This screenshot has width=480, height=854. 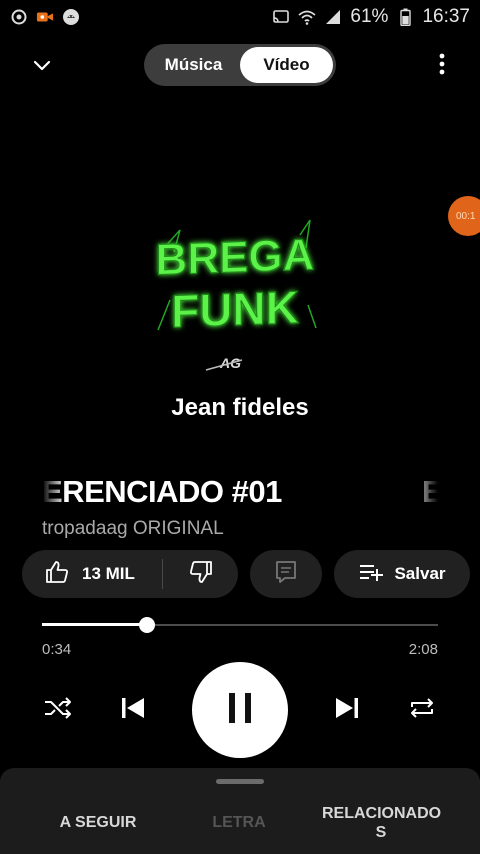 I want to click on pause-icon, so click(x=240, y=710).